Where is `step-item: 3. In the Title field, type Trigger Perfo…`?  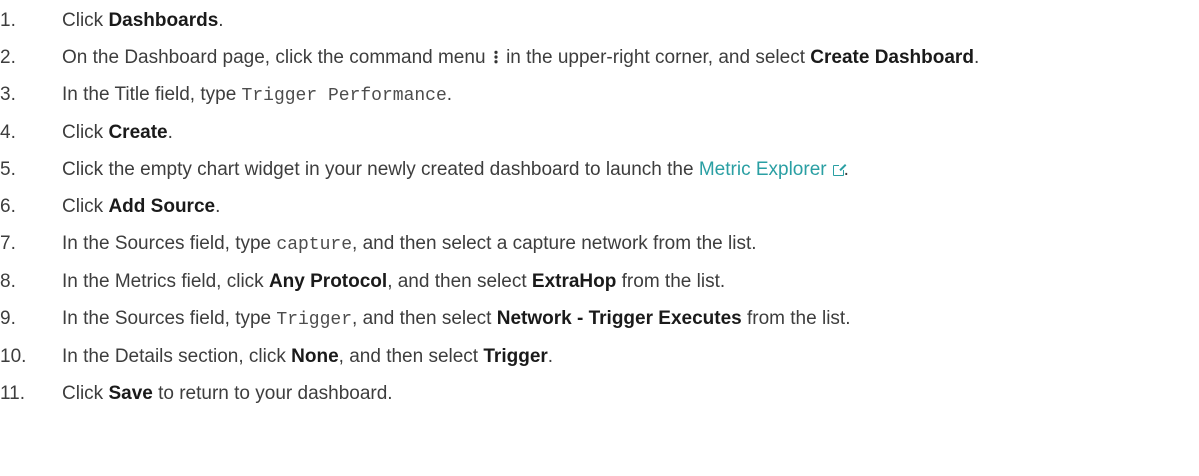
step-item: 3. In the Title field, type Trigger Perfo… is located at coordinates (599, 95).